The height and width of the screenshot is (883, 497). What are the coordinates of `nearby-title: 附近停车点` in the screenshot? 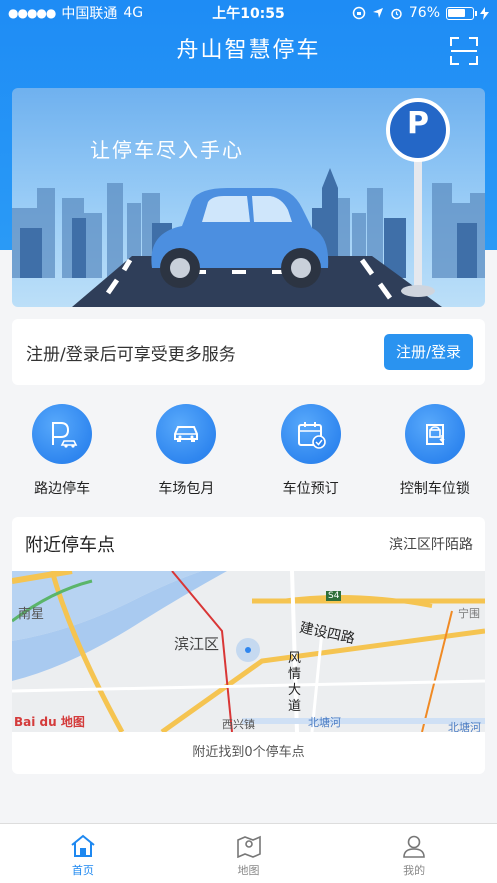 It's located at (70, 545).